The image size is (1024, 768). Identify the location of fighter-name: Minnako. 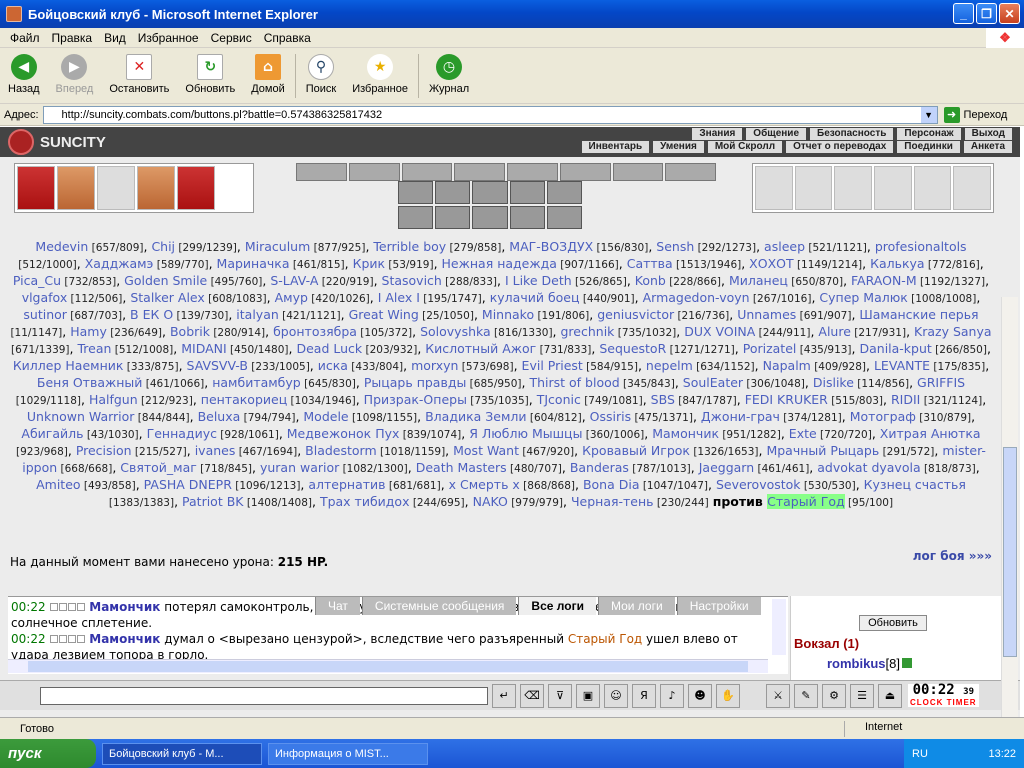
(508, 314).